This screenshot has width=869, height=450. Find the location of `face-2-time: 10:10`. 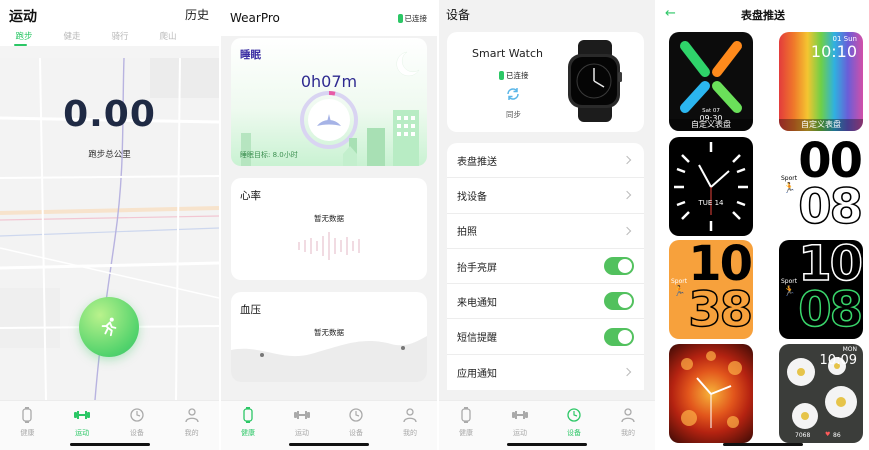

face-2-time: 10:10 is located at coordinates (833, 51).